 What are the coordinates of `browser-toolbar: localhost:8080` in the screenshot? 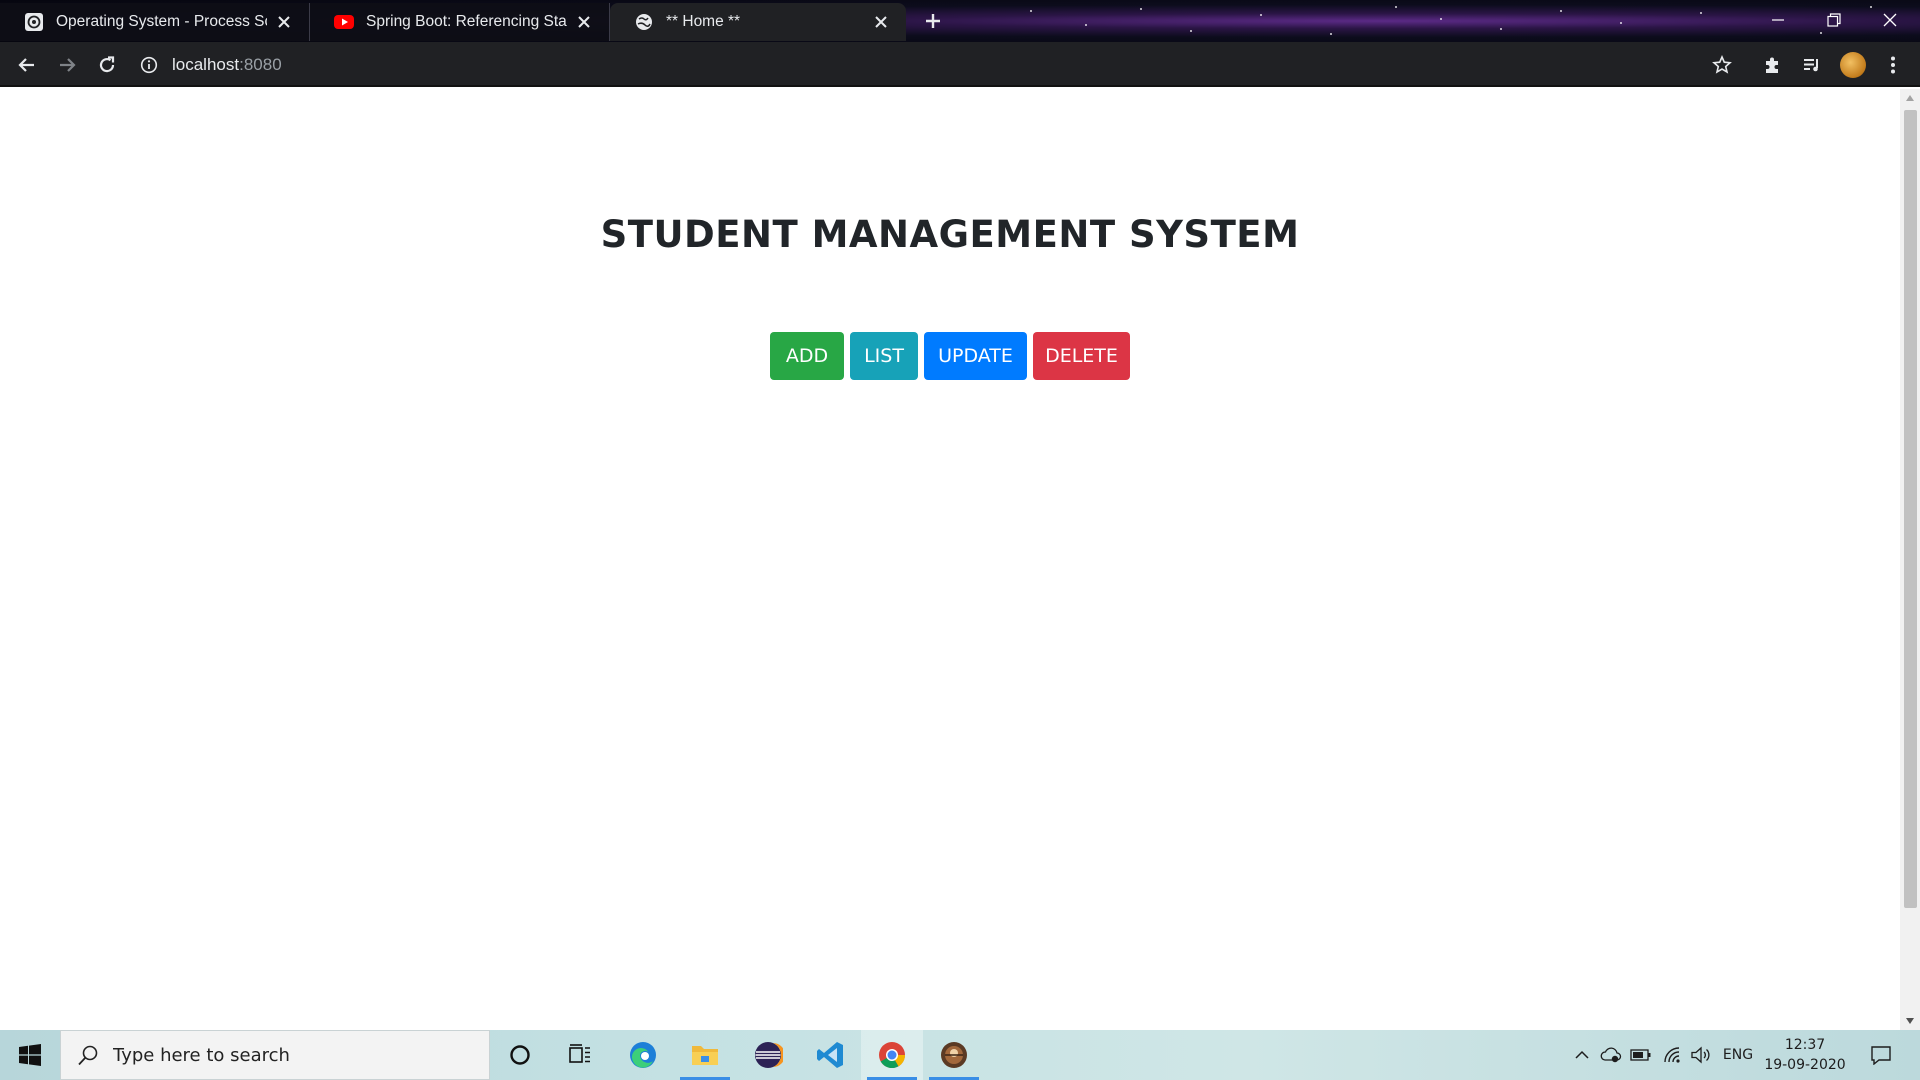 It's located at (960, 64).